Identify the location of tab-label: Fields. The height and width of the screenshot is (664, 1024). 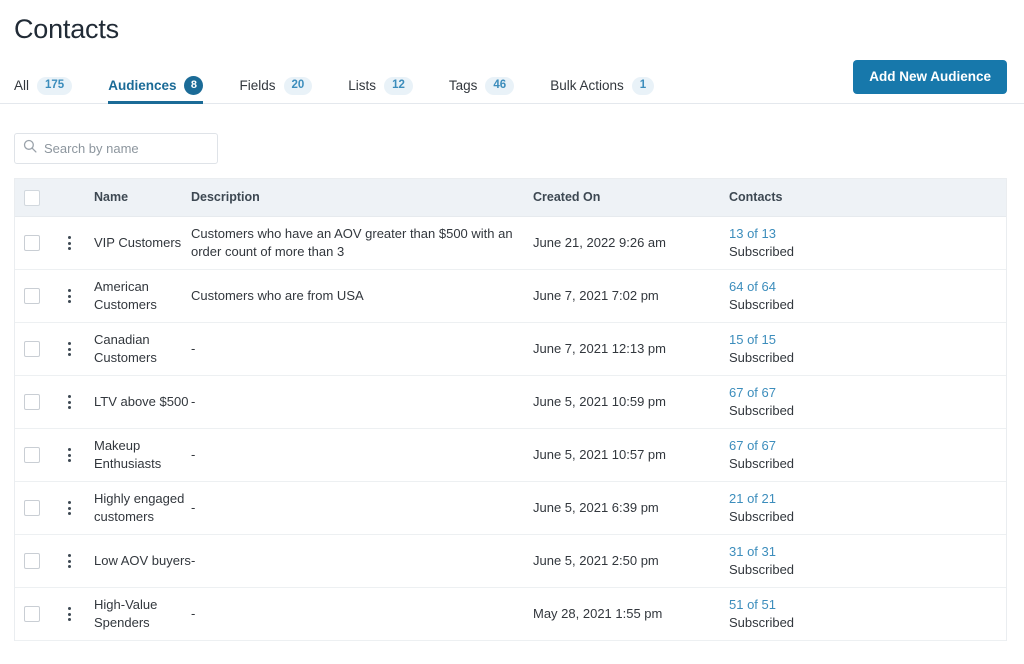
(257, 85).